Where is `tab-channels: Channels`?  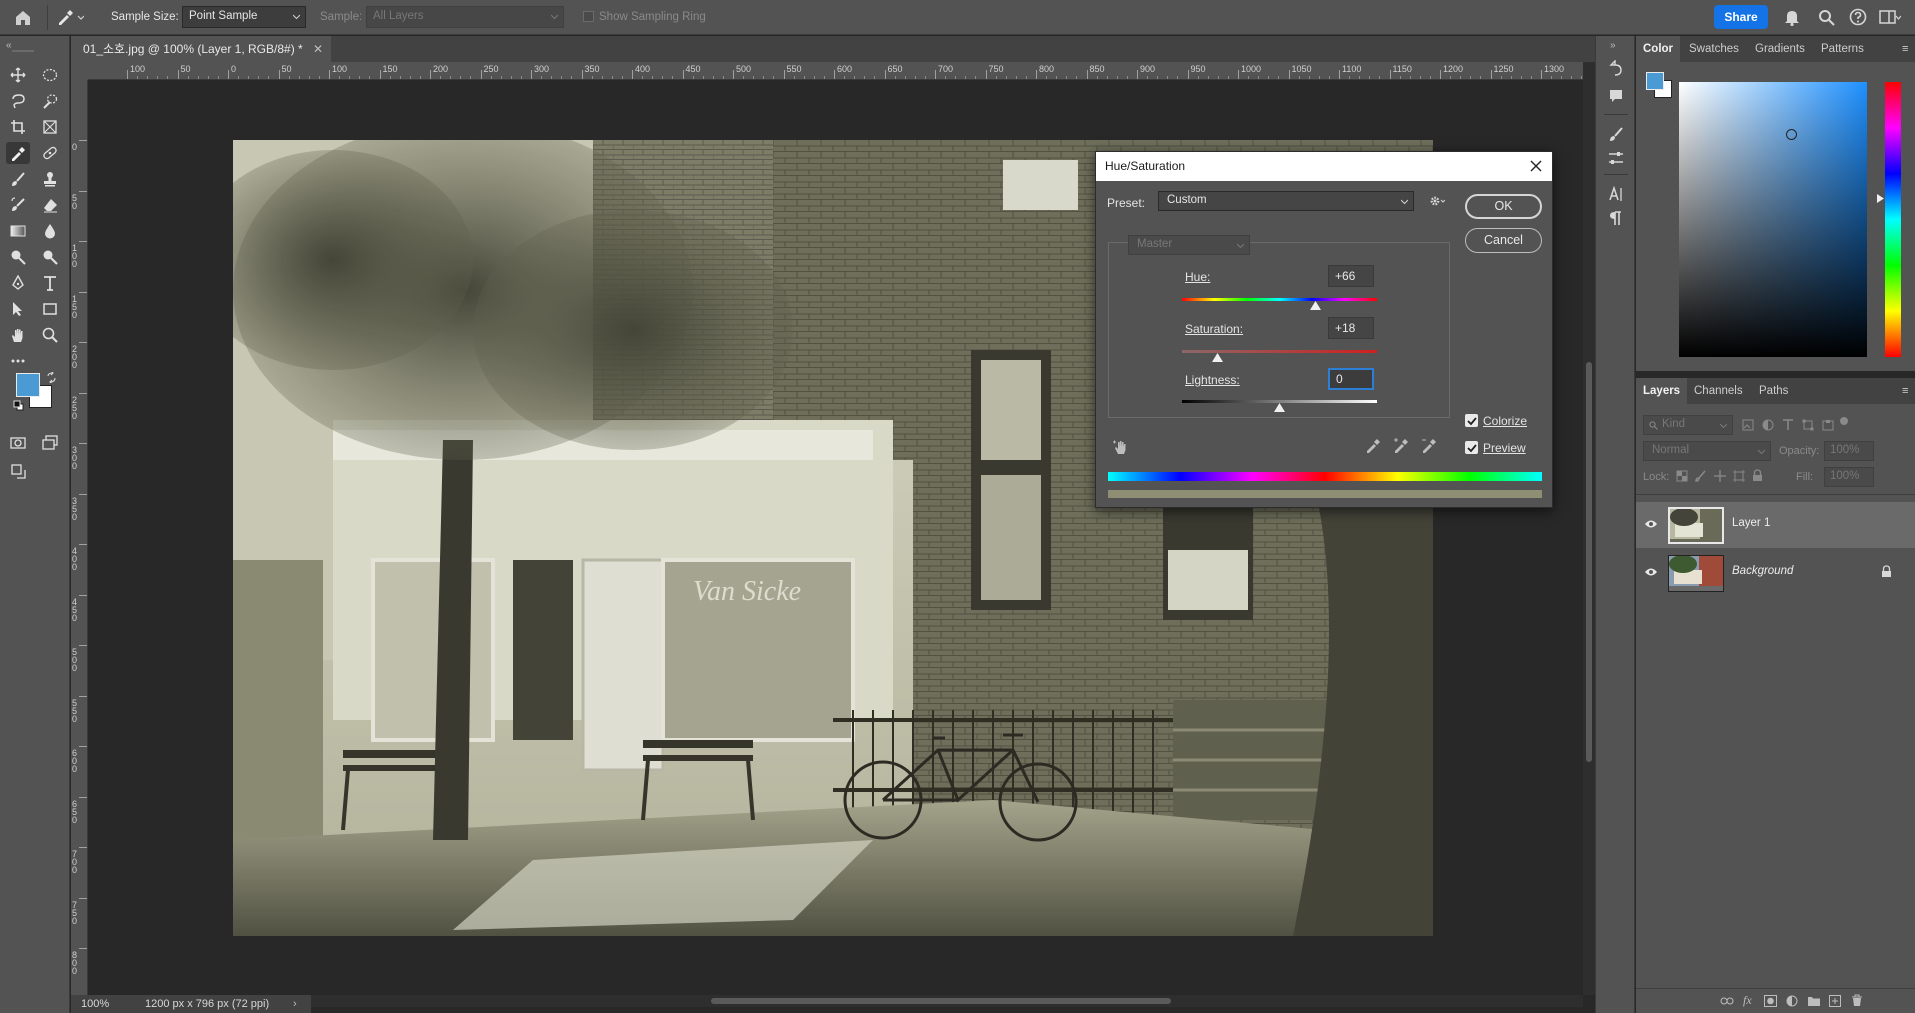
tab-channels: Channels is located at coordinates (1718, 391).